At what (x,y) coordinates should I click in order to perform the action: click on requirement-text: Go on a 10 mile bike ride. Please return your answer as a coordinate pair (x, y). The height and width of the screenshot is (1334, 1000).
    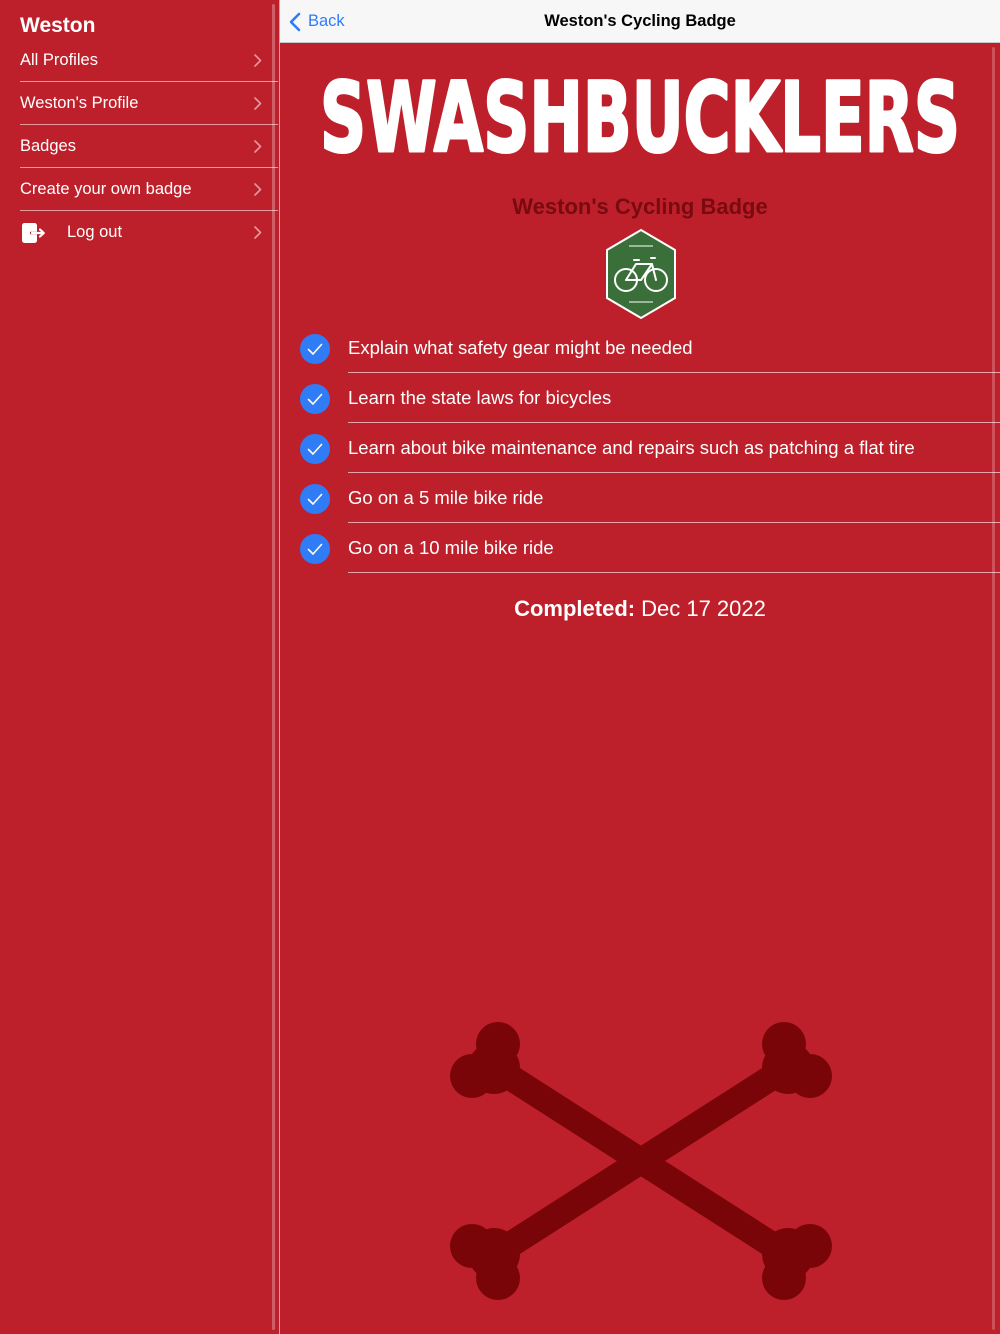
    Looking at the image, I should click on (451, 547).